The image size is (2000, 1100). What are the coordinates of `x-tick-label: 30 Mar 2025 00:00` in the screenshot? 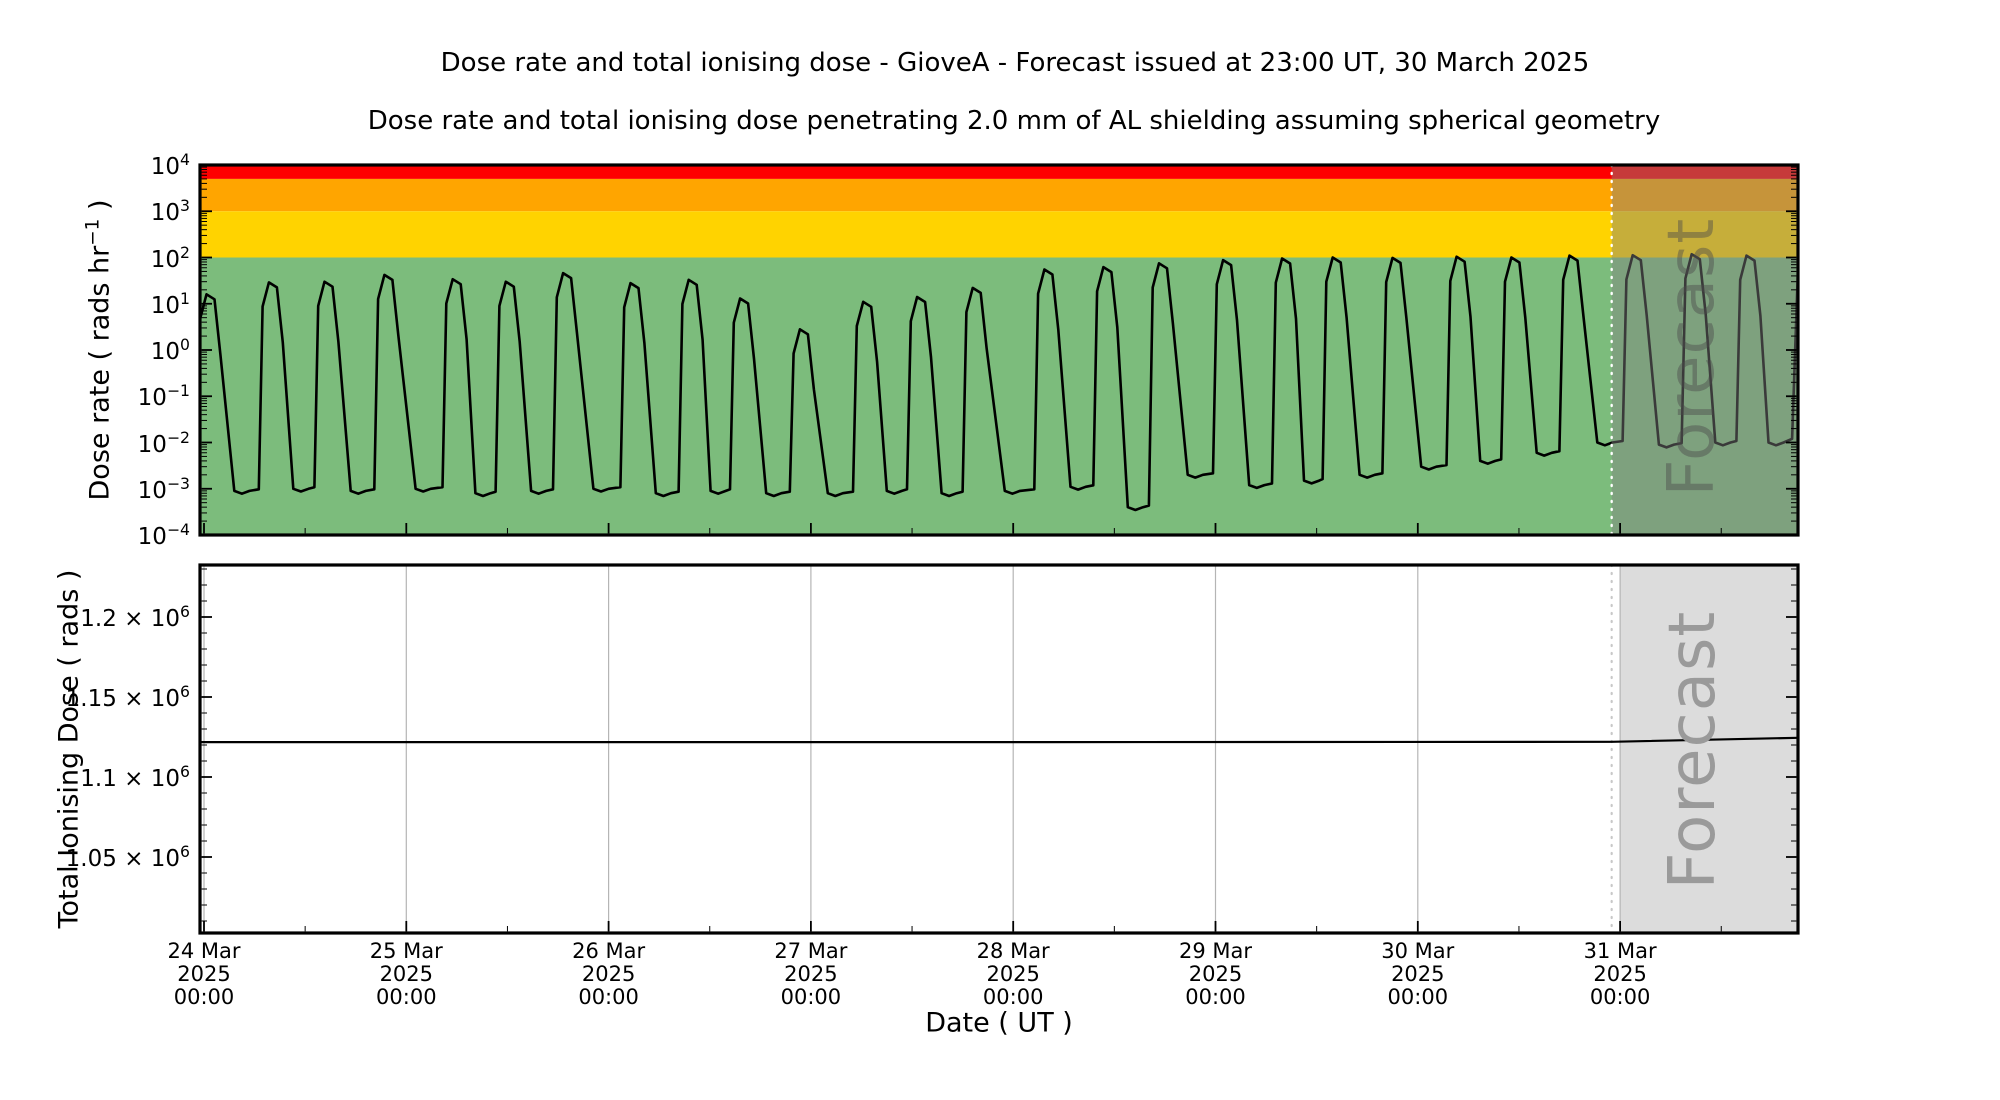 It's located at (1417, 974).